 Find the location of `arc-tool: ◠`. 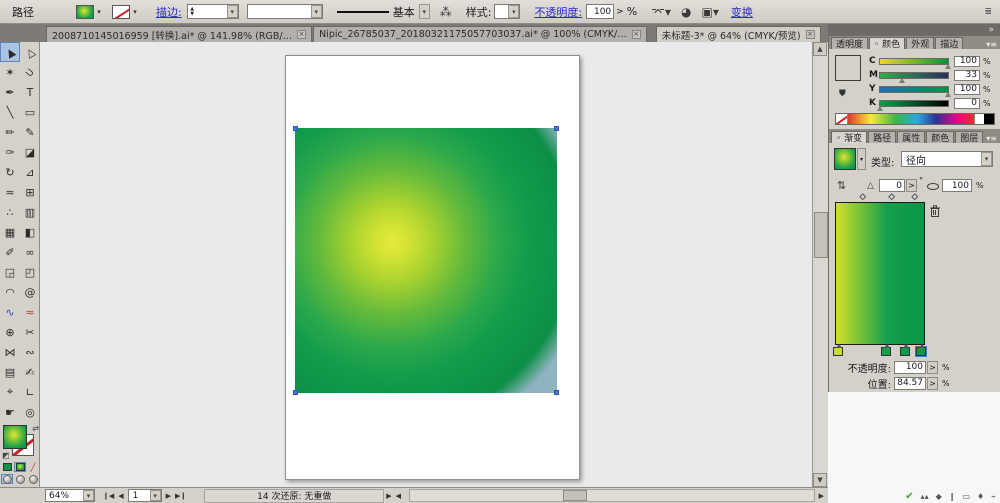

arc-tool: ◠ is located at coordinates (10, 292).